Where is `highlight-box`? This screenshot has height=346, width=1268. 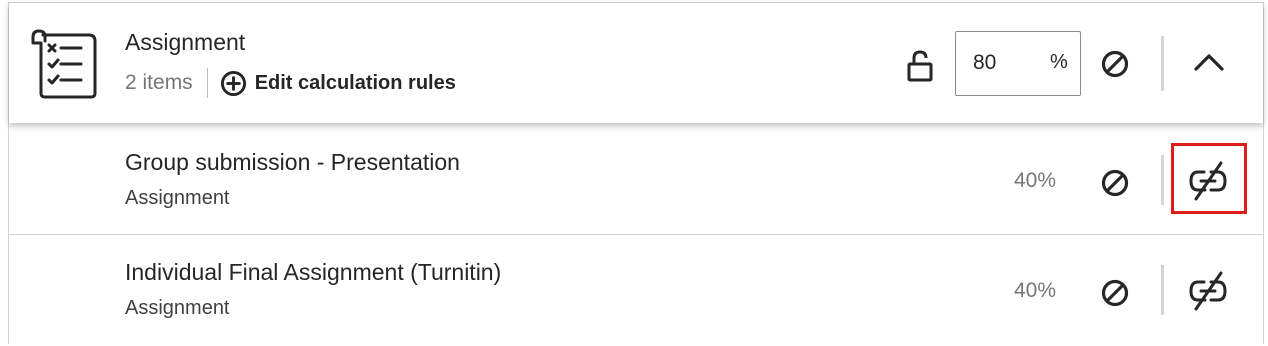
highlight-box is located at coordinates (1209, 178).